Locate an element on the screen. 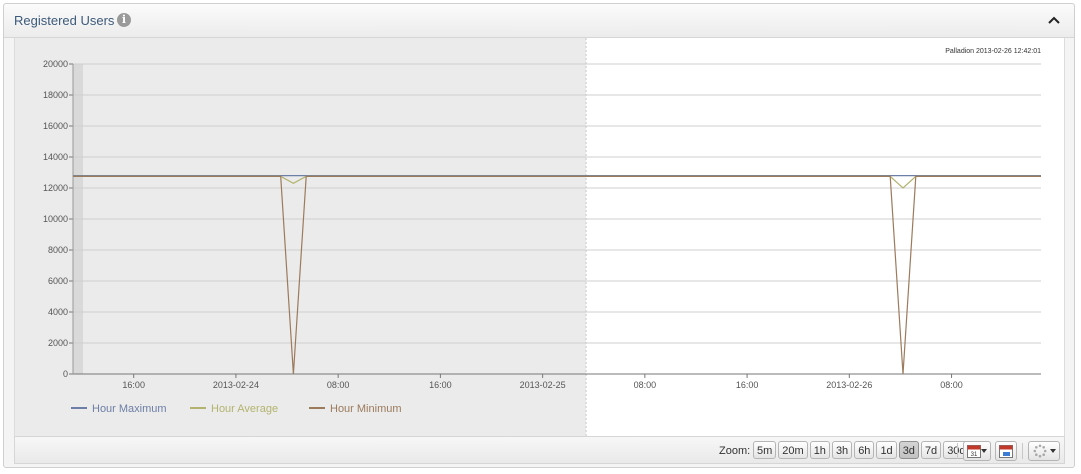 Image resolution: width=1081 pixels, height=474 pixels. y-tick-label: 0 is located at coordinates (65, 374).